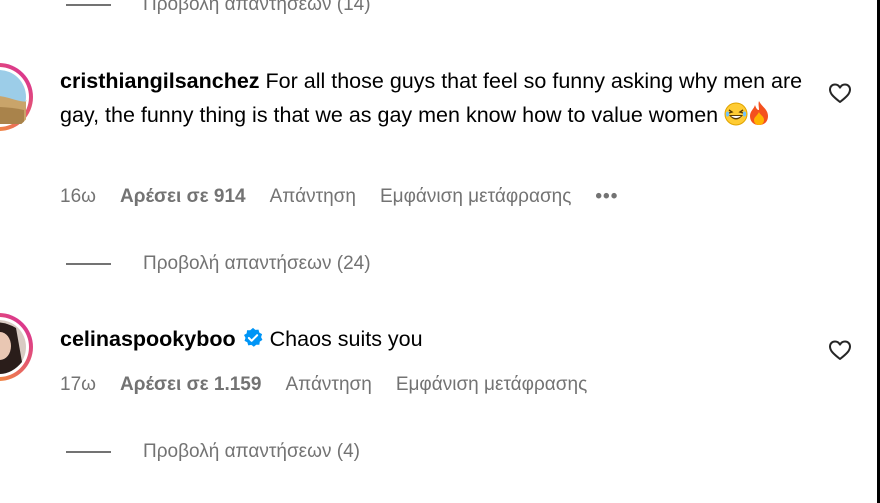  What do you see at coordinates (432, 340) in the screenshot?
I see `comment-text-block: celinaspookyboo Chaos suits you` at bounding box center [432, 340].